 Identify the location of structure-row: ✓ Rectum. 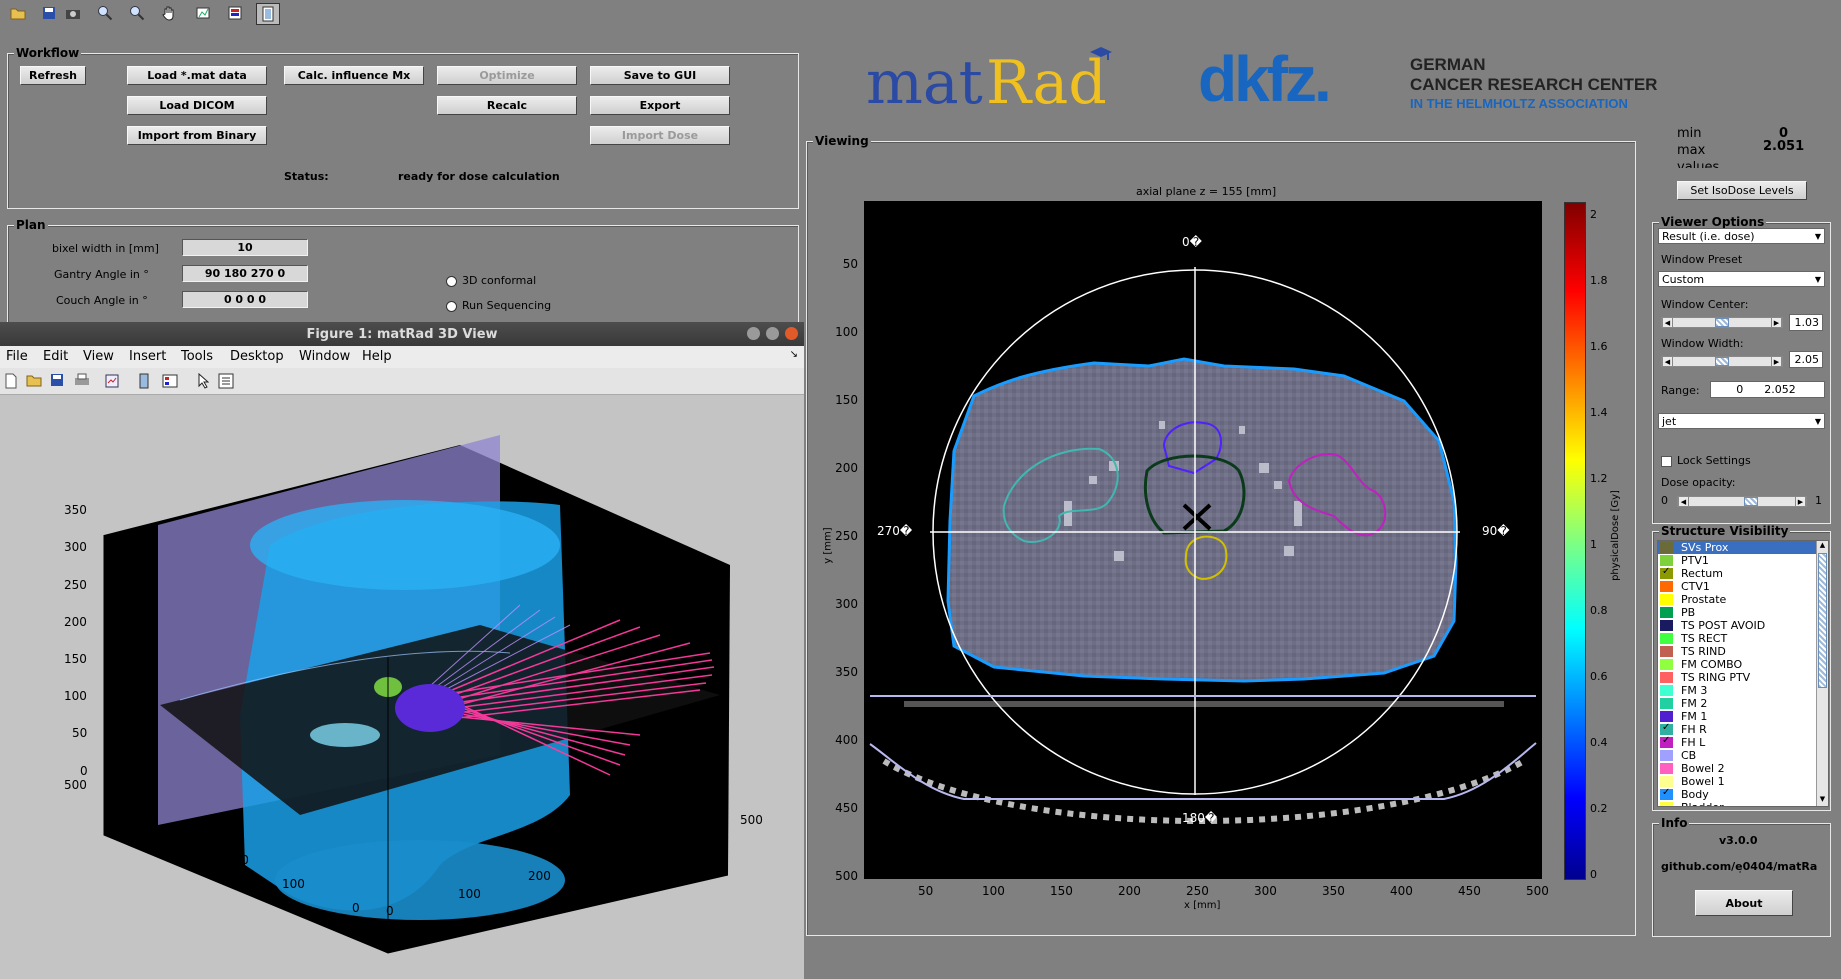
(1737, 573).